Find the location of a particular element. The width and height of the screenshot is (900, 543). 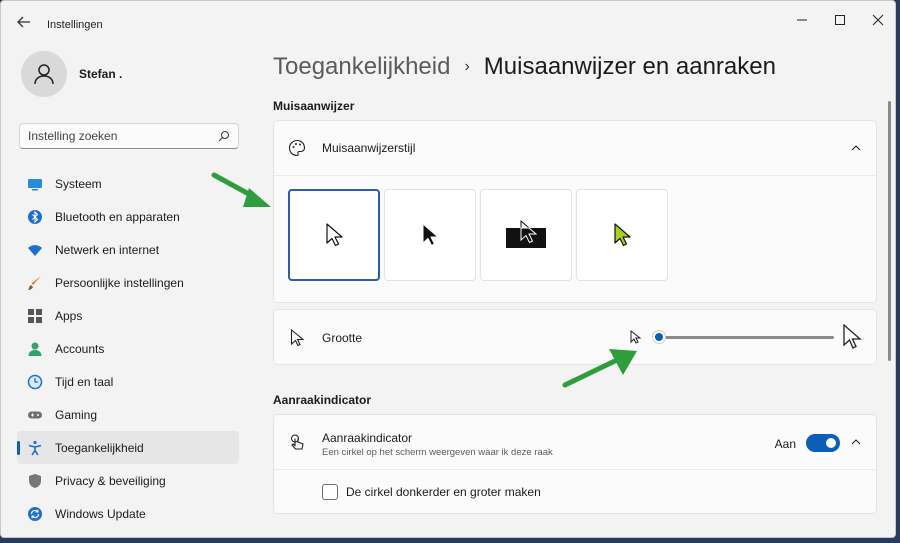

white-cursor-icon is located at coordinates (334, 235).